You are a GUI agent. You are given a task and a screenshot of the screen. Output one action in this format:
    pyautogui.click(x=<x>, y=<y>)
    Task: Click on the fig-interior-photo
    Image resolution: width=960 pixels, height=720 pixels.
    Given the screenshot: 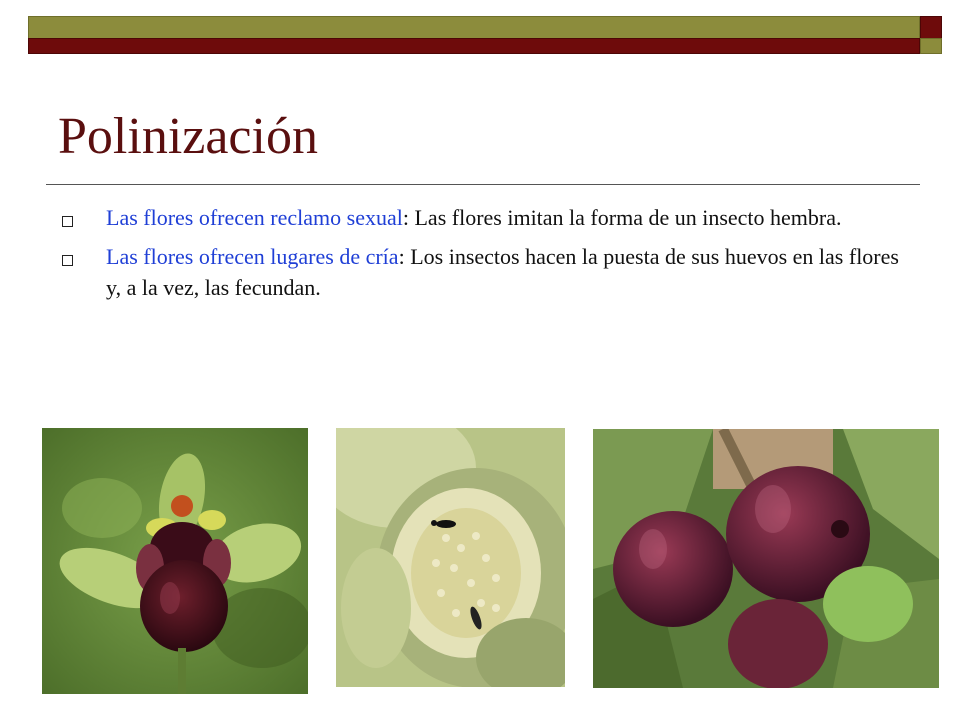 What is the action you would take?
    pyautogui.click(x=450, y=557)
    